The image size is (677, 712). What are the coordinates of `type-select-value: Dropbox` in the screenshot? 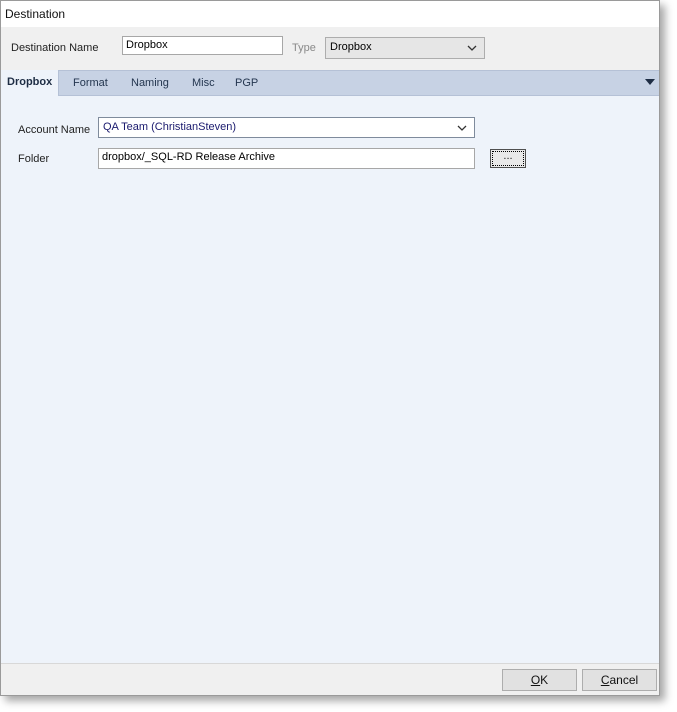 It's located at (351, 47).